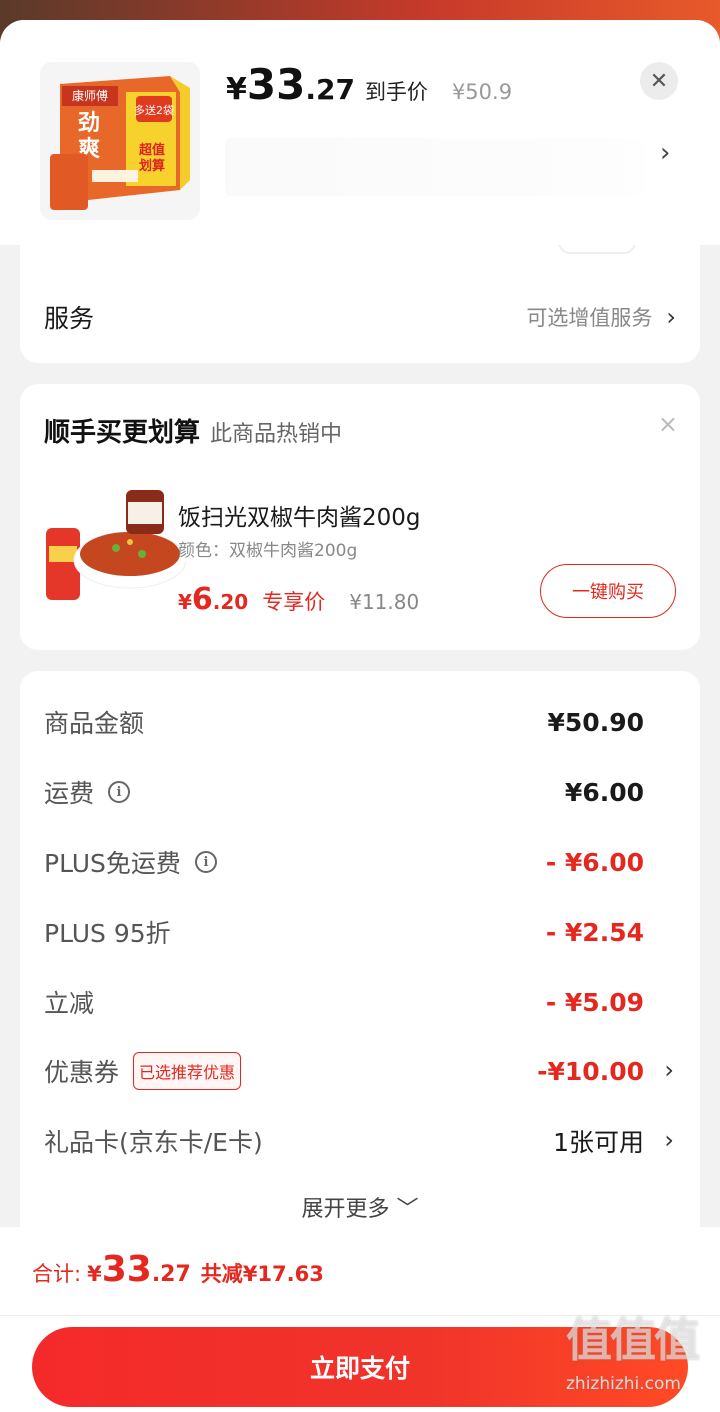 The image size is (720, 1412). Describe the element at coordinates (126, 1269) in the screenshot. I see `total-integer: 33` at that location.